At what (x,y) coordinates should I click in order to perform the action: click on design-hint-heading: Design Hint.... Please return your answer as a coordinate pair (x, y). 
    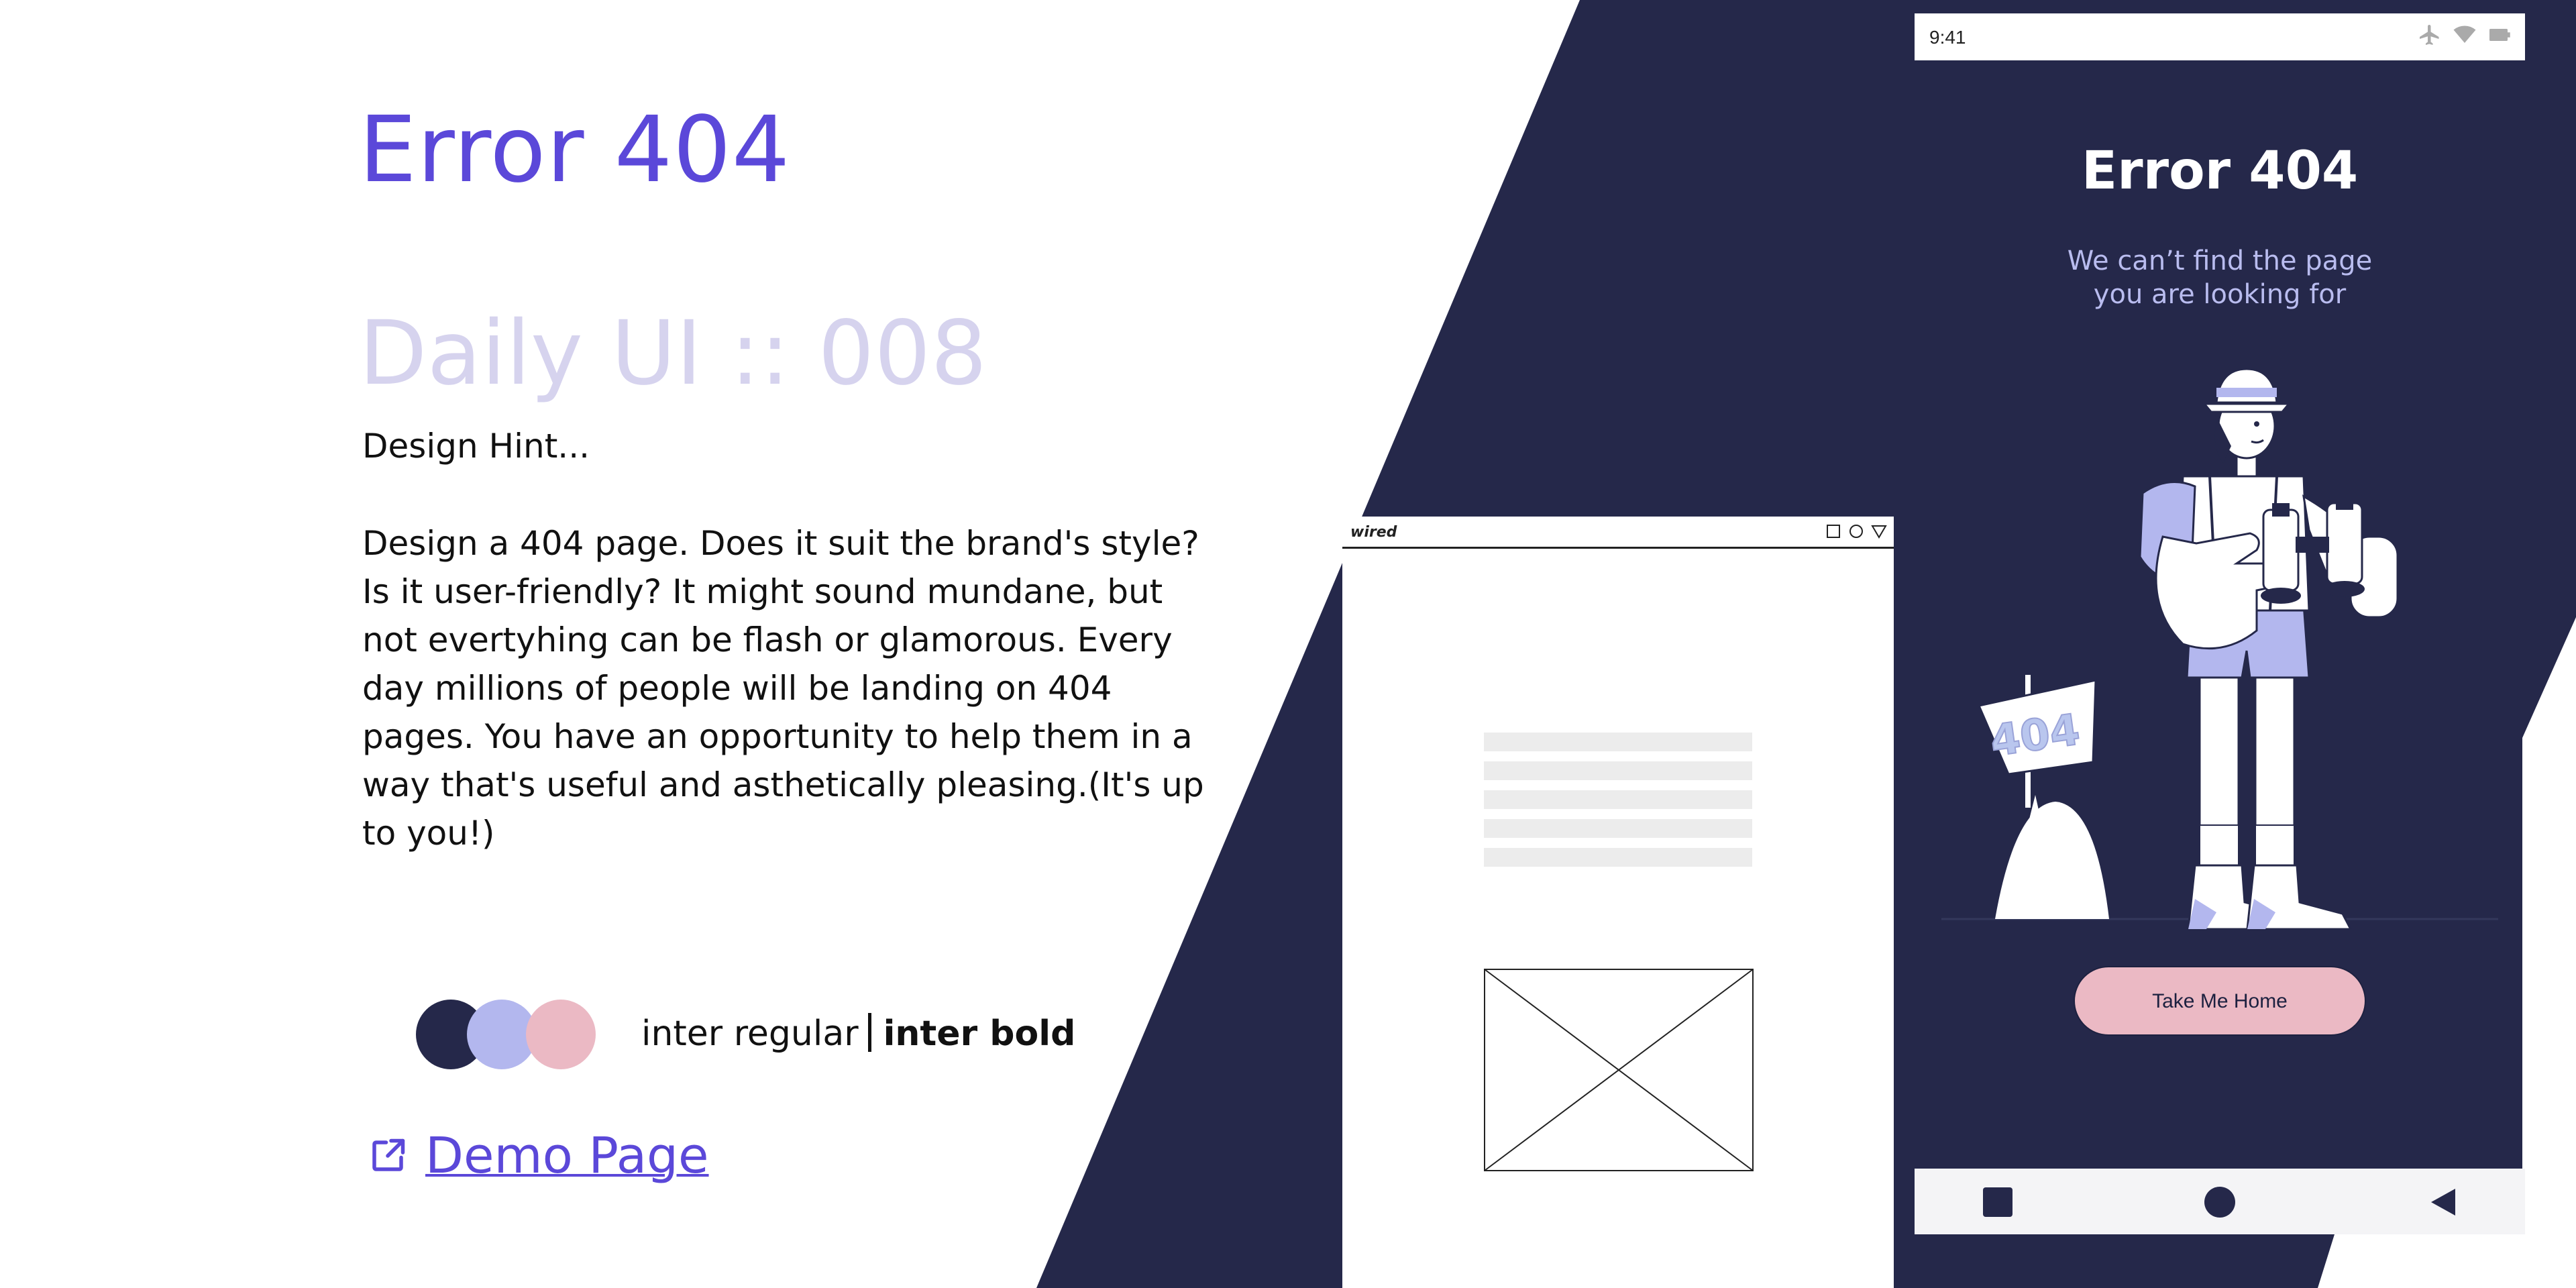
    Looking at the image, I should click on (476, 446).